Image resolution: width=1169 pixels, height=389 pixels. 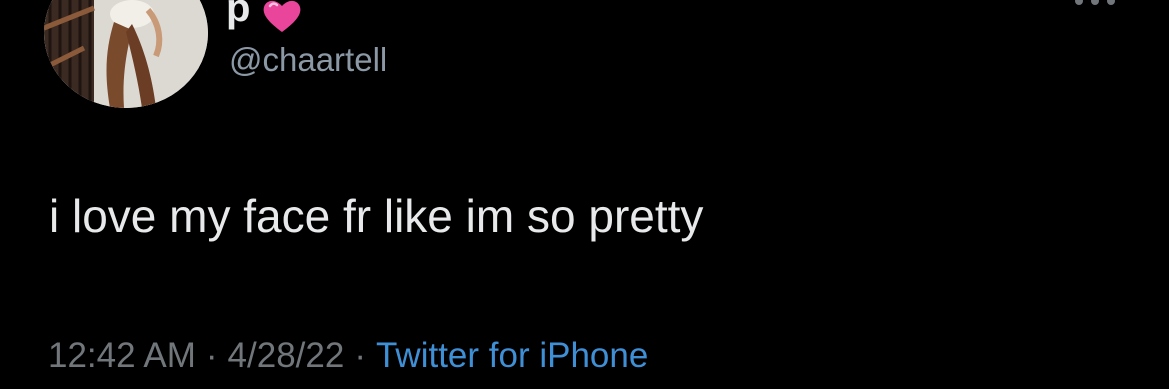 What do you see at coordinates (1095, 6) in the screenshot?
I see `more-options-icon` at bounding box center [1095, 6].